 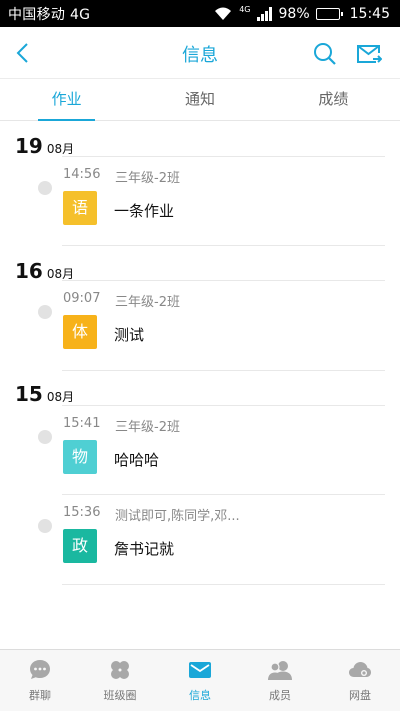 What do you see at coordinates (360, 680) in the screenshot?
I see `nav-item-cloud-drive: 网盘` at bounding box center [360, 680].